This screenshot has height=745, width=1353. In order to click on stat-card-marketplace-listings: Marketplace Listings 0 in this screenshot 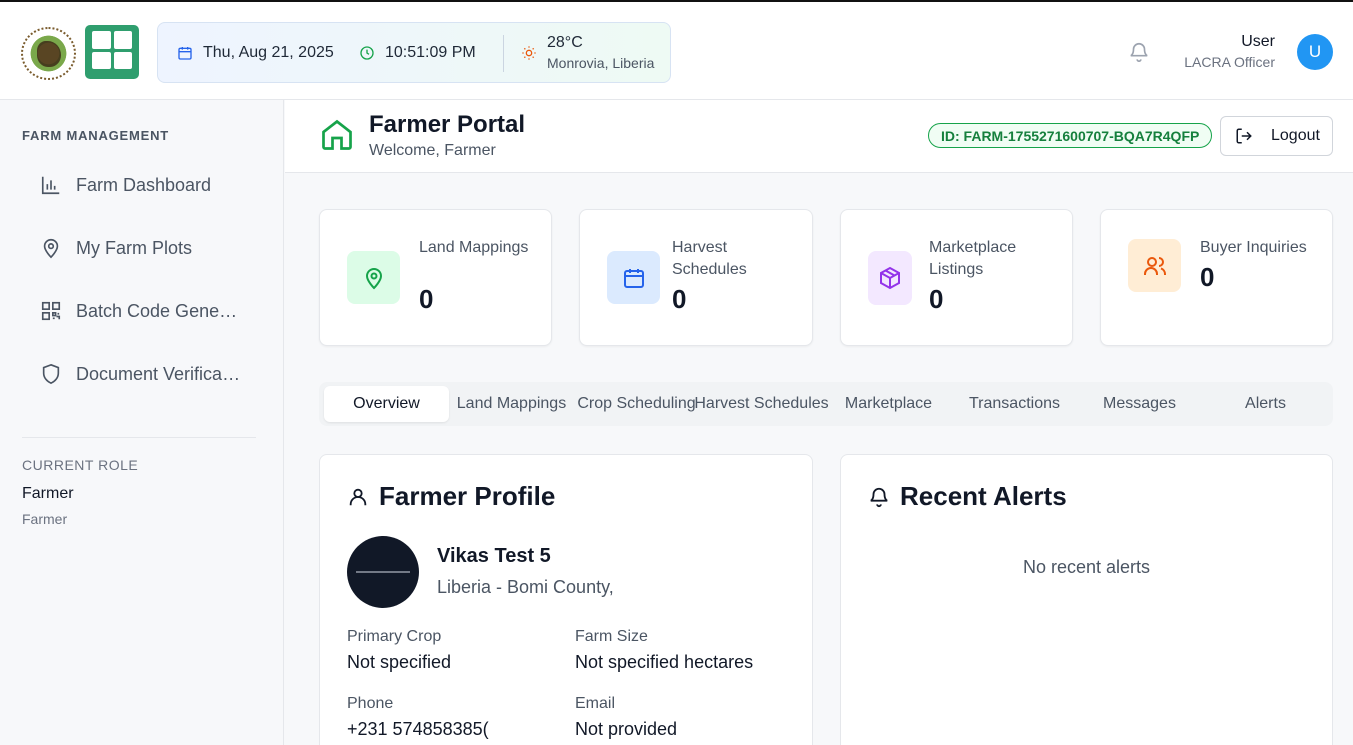, I will do `click(956, 277)`.